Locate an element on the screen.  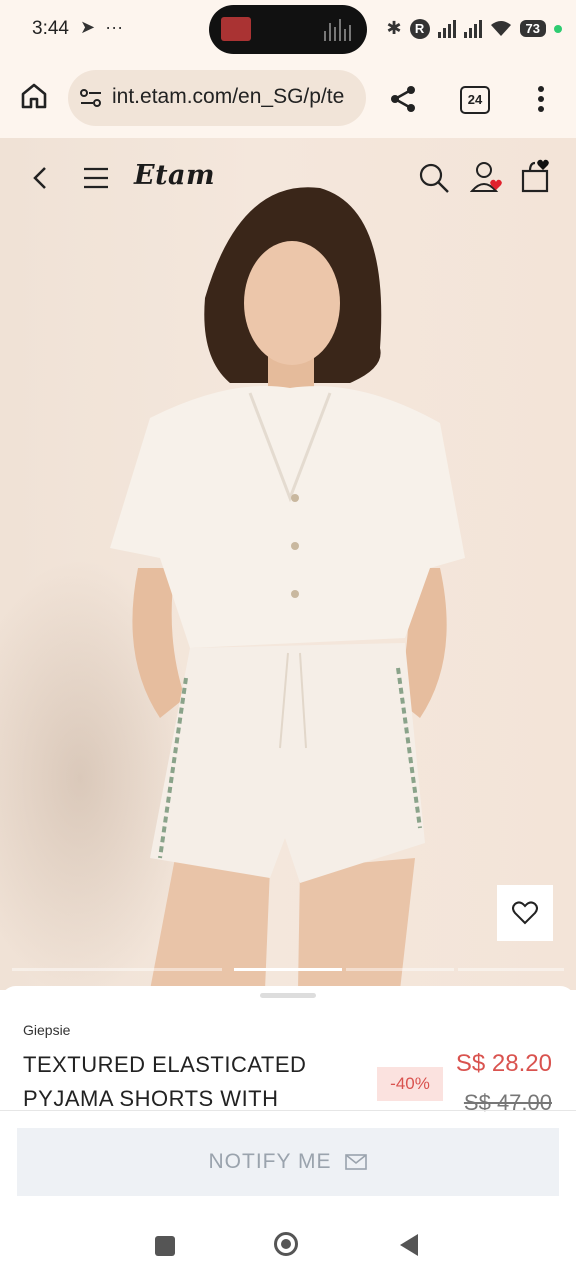
wishlist-button is located at coordinates (525, 913).